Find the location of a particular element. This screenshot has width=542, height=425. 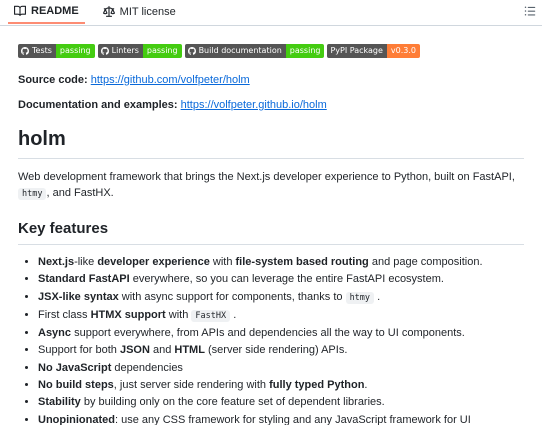

tab-license-label: MIT license is located at coordinates (147, 12).